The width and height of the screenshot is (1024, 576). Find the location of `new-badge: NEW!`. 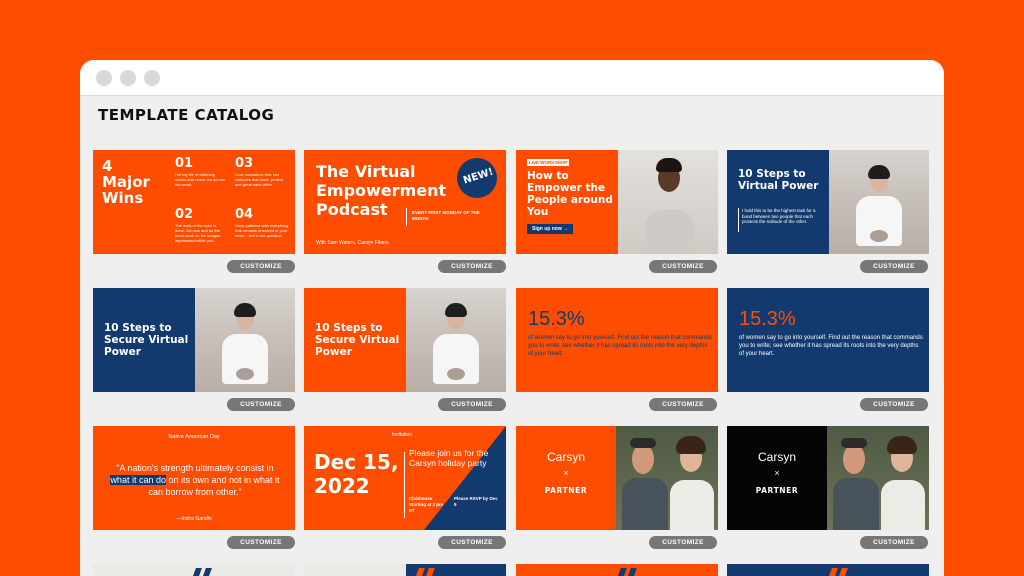

new-badge: NEW! is located at coordinates (477, 178).